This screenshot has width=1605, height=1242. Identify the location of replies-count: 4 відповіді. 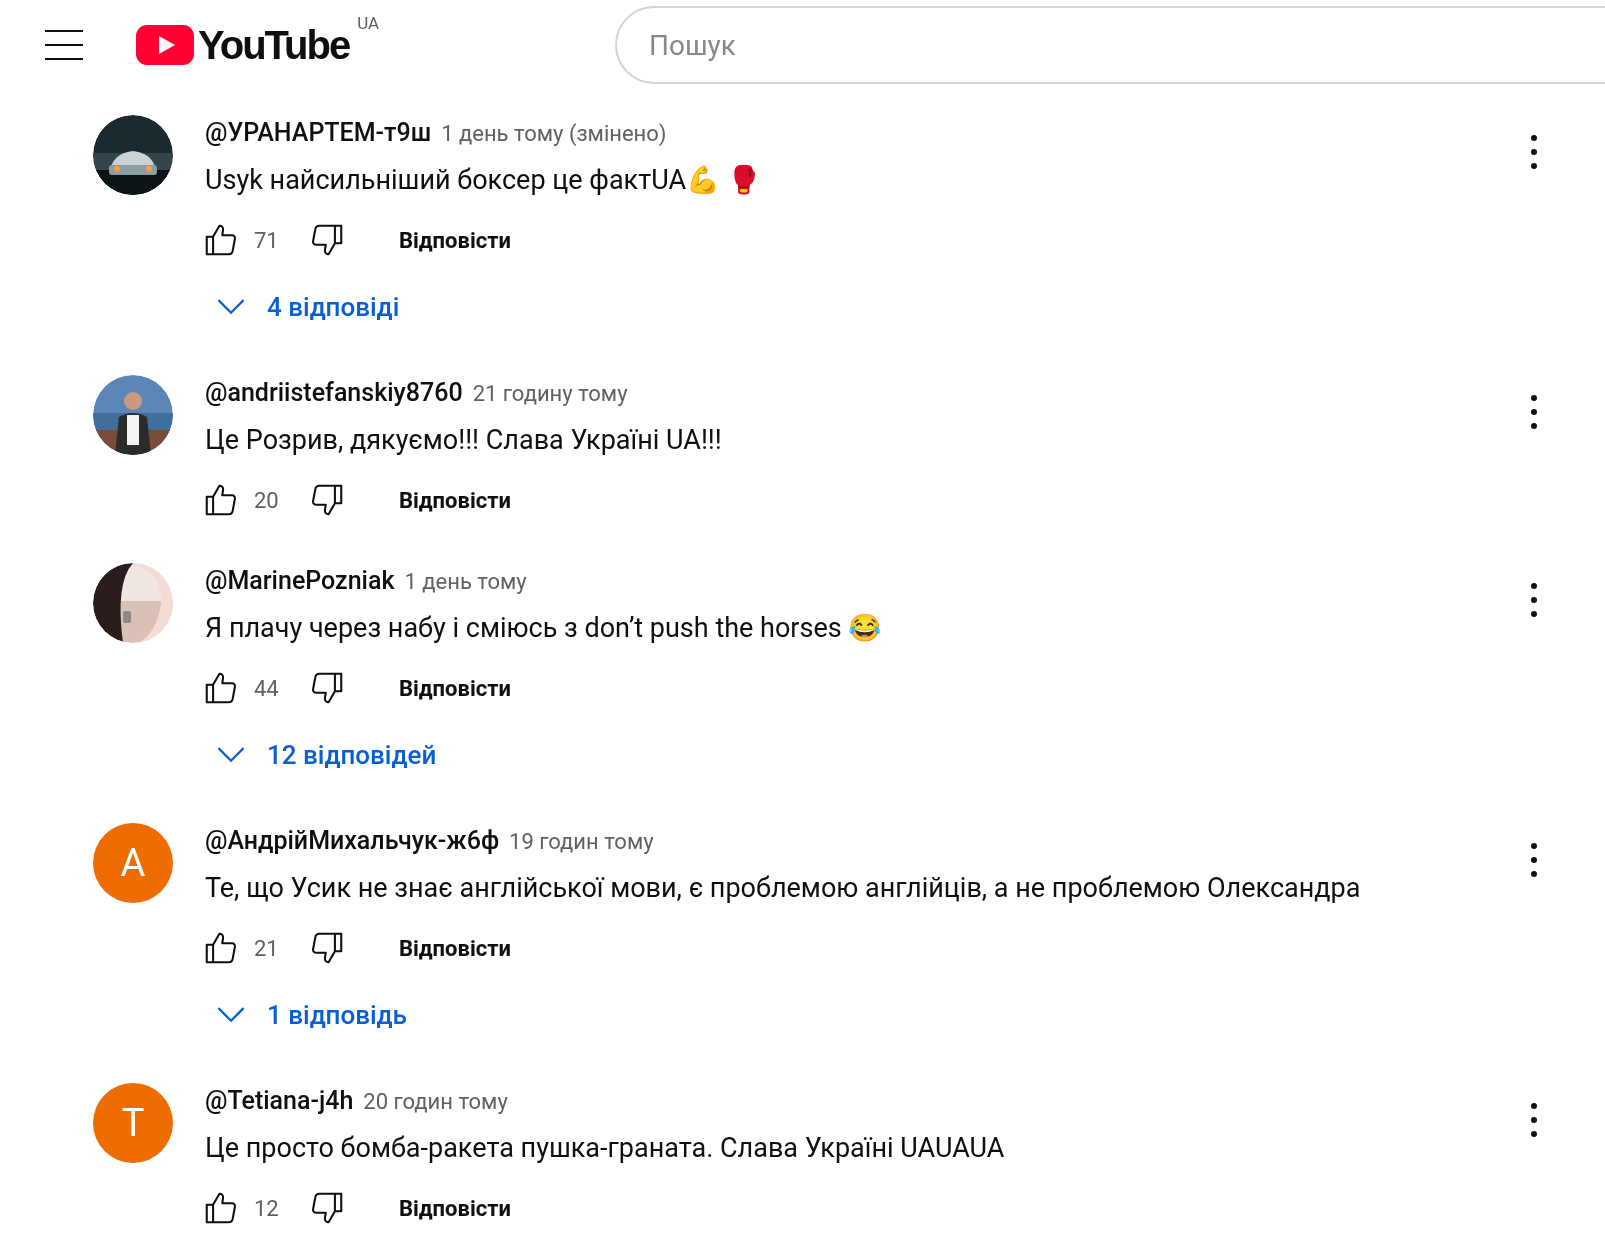
(333, 307).